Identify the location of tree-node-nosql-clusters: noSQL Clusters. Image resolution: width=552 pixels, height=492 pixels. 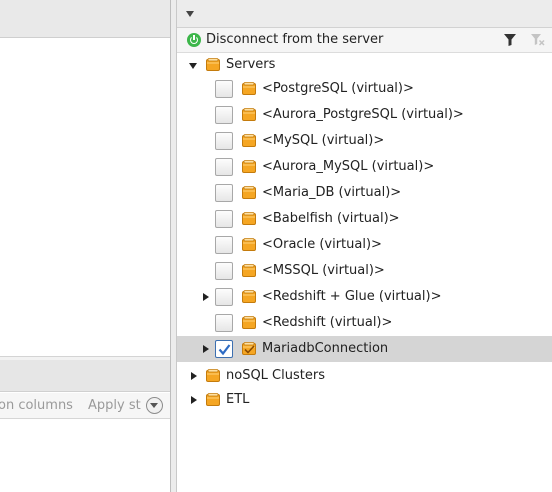
(364, 376).